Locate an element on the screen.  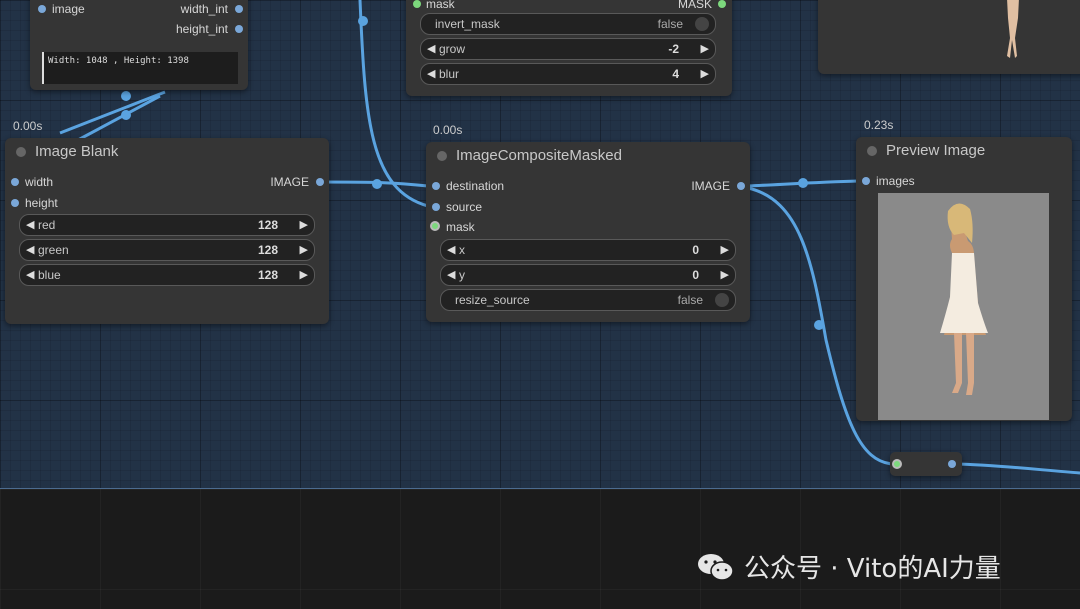
grow-label: grow is located at coordinates (452, 49).